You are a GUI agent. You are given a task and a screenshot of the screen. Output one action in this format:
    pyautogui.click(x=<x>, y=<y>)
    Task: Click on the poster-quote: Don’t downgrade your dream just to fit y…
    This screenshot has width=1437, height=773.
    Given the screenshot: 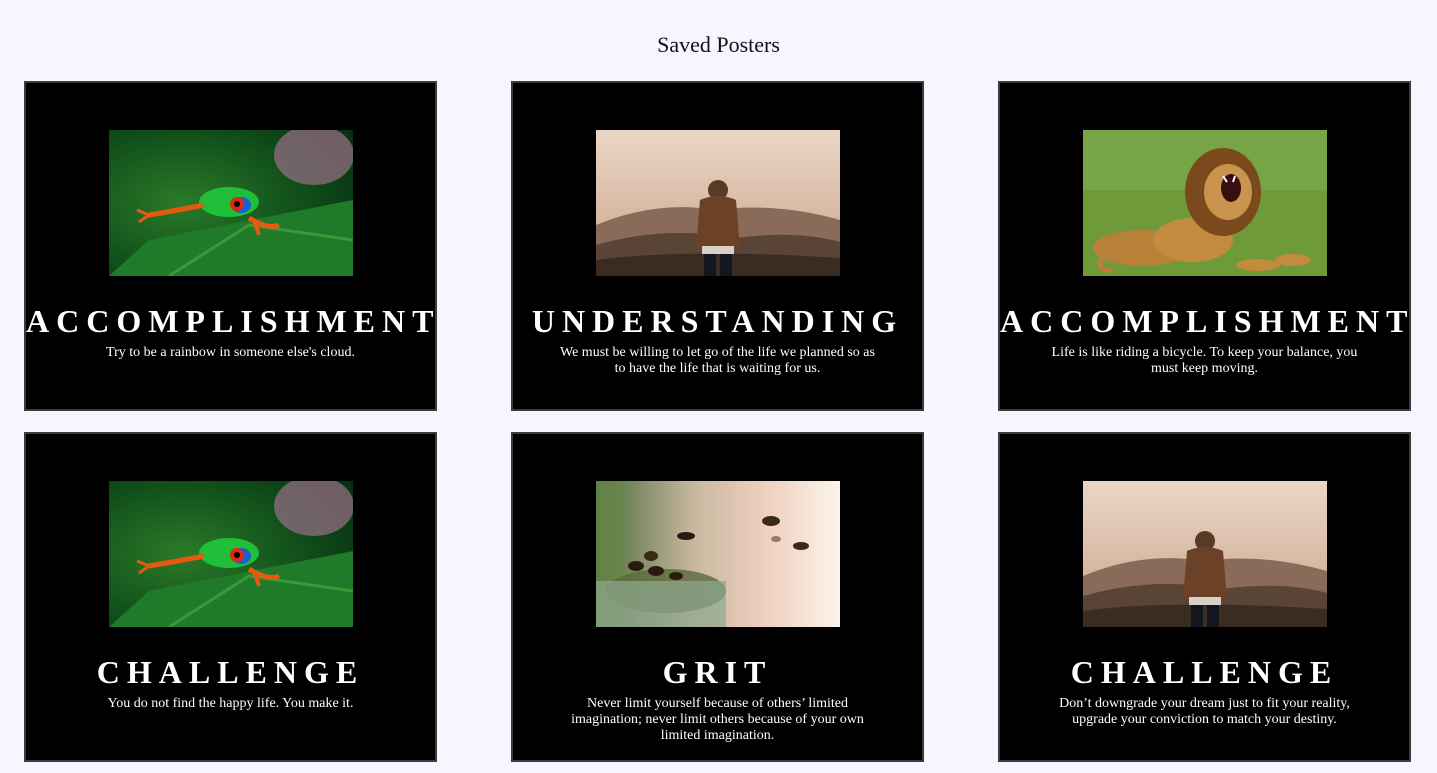 What is the action you would take?
    pyautogui.click(x=1204, y=711)
    